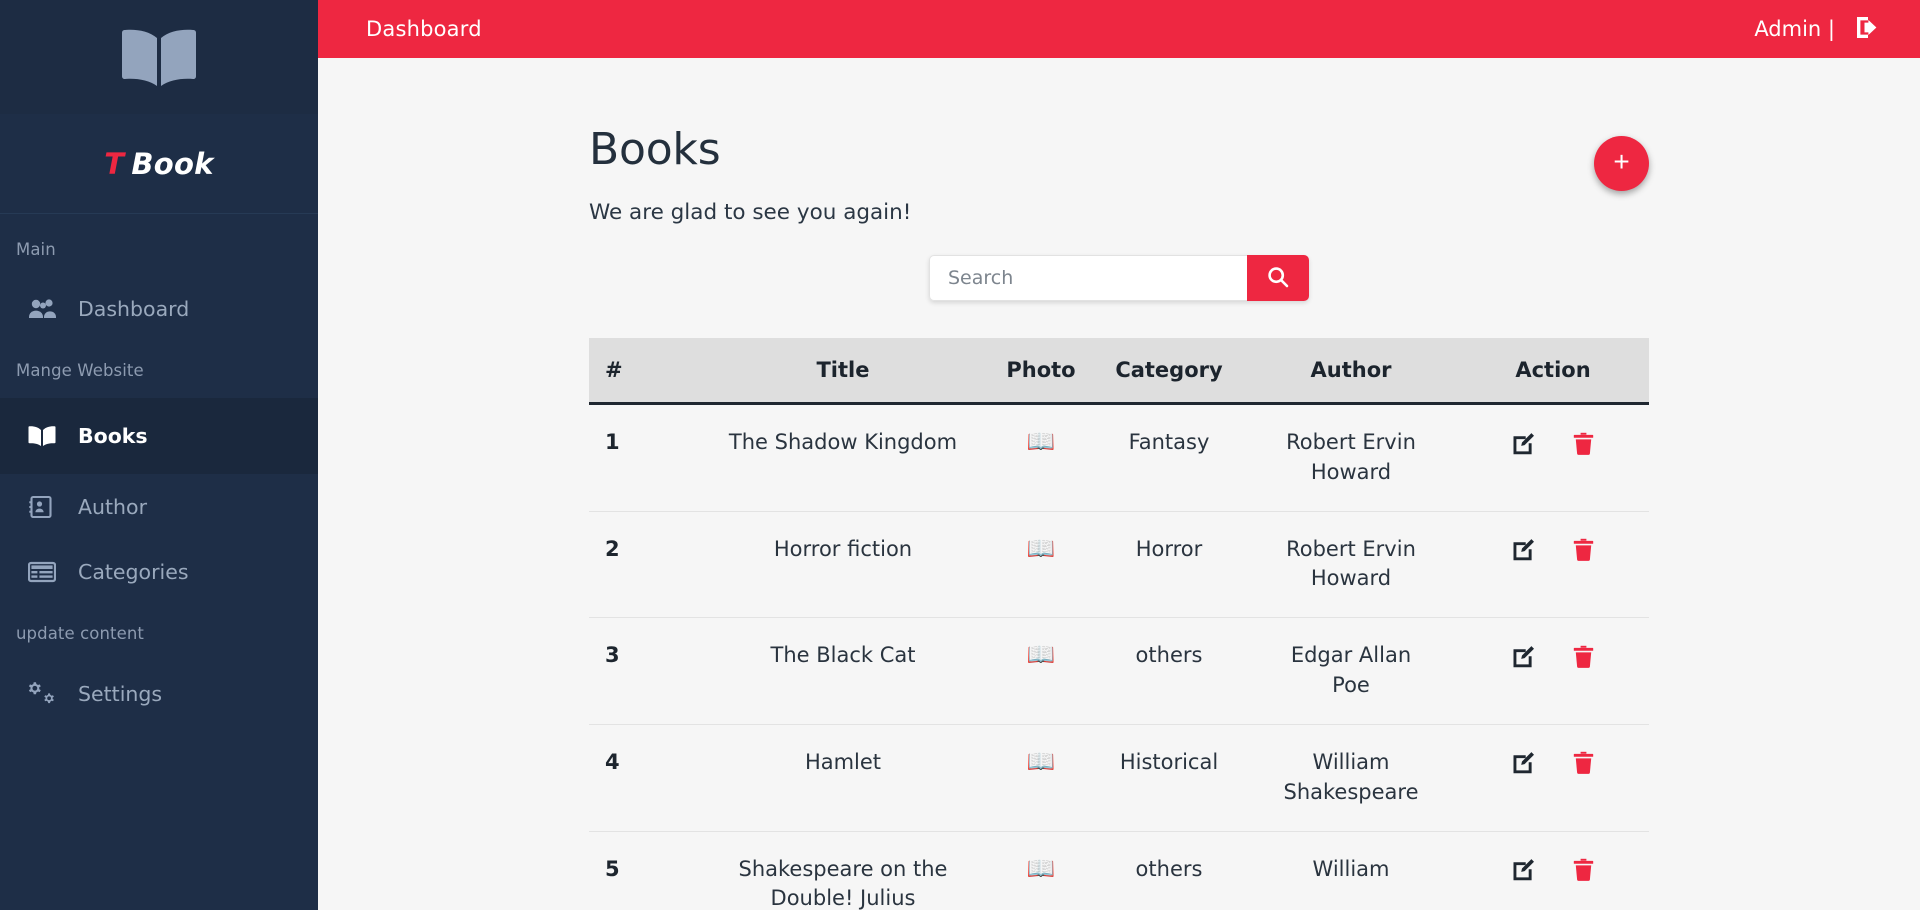 The image size is (1920, 910). I want to click on sidebar-item-author: Author, so click(159, 507).